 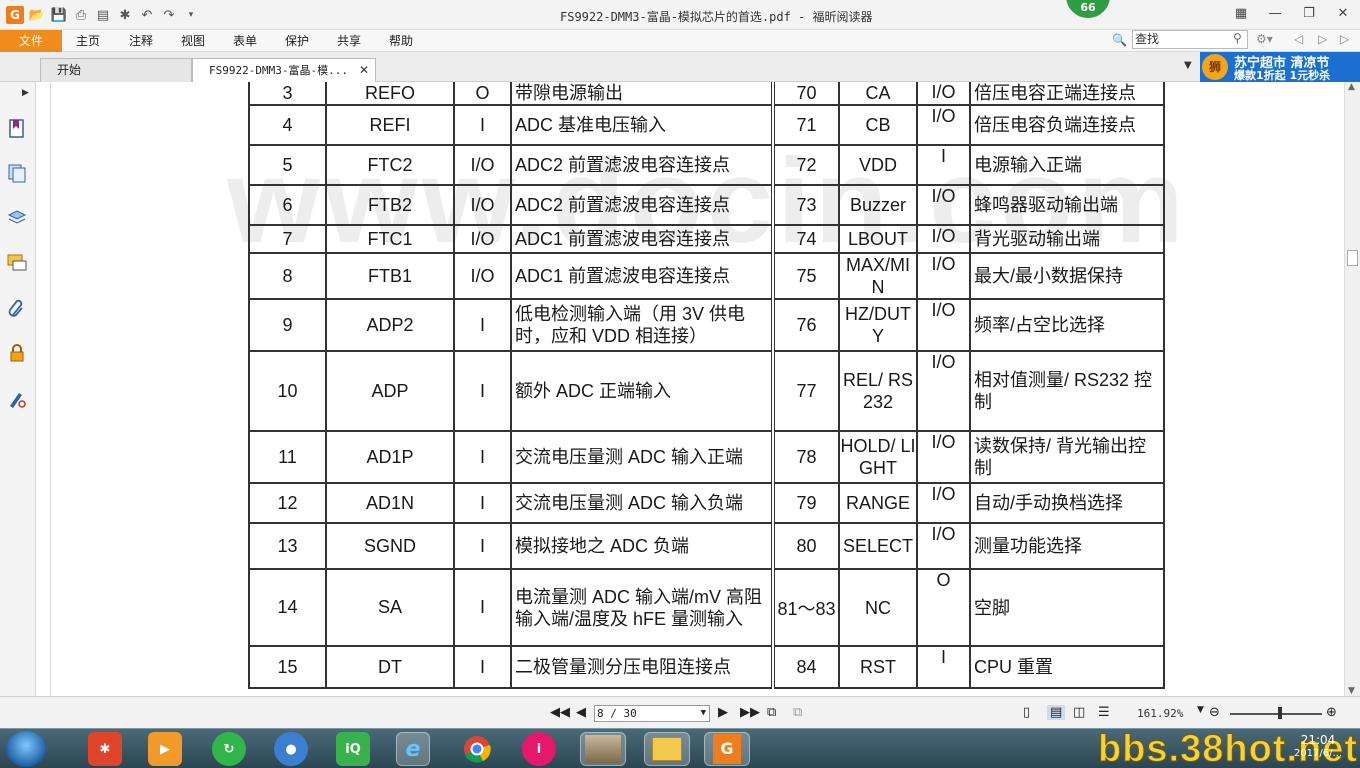 What do you see at coordinates (17, 129) in the screenshot?
I see `bookmark-icon` at bounding box center [17, 129].